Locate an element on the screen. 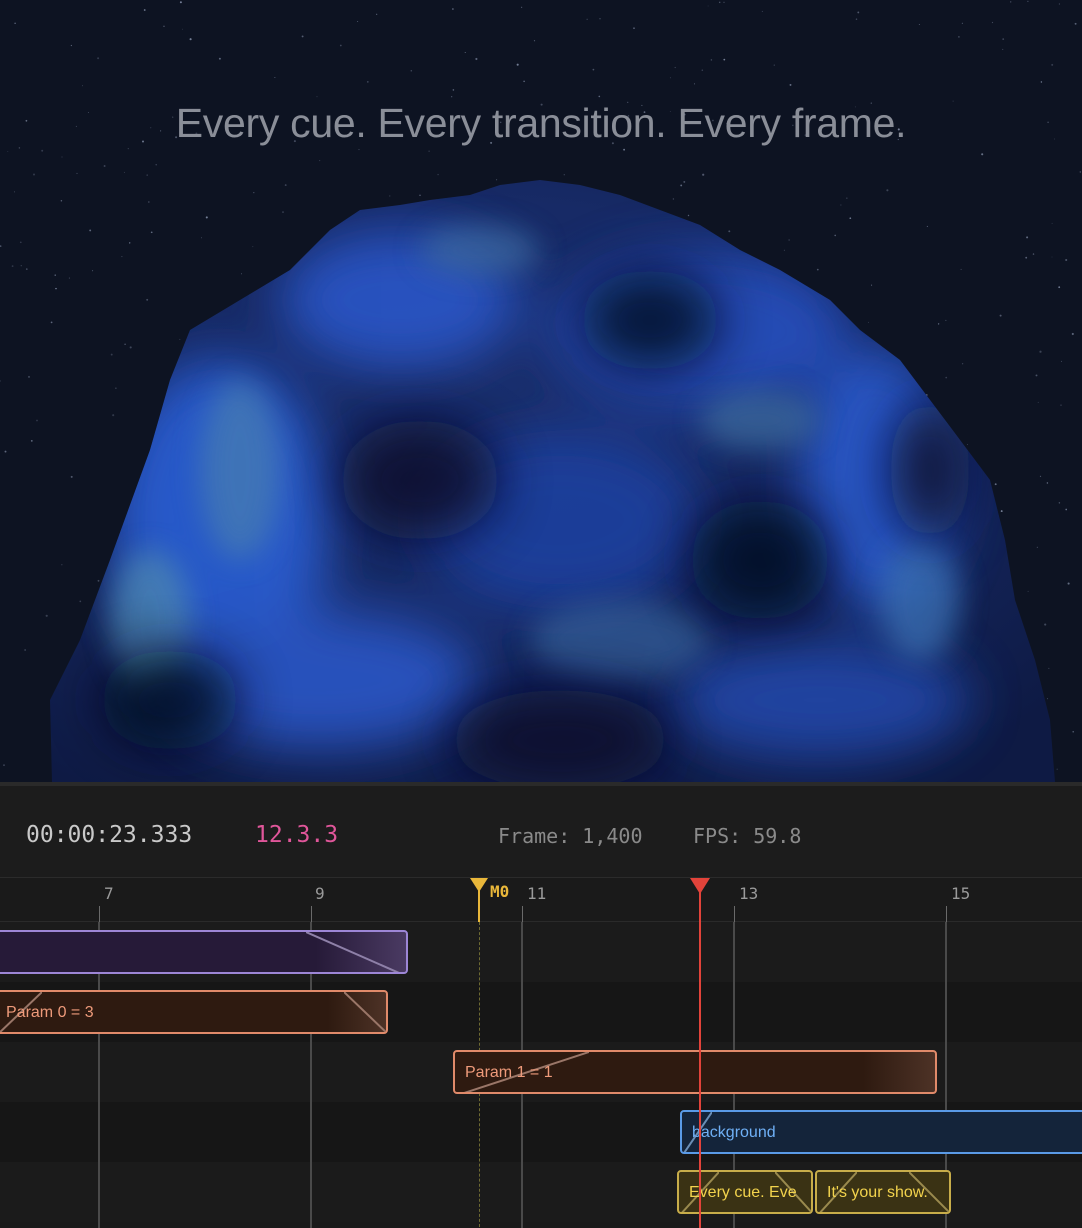  marker-flag-icon is located at coordinates (479, 900).